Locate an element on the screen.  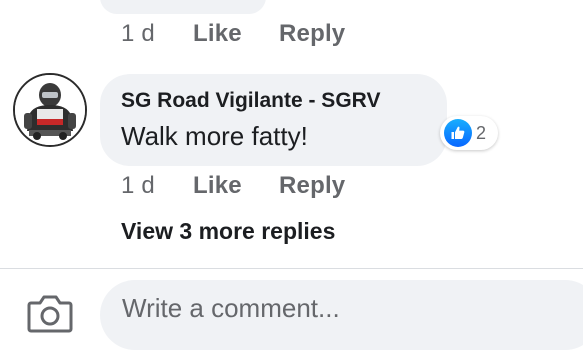
comment-text: Walk more fatty! is located at coordinates (214, 136).